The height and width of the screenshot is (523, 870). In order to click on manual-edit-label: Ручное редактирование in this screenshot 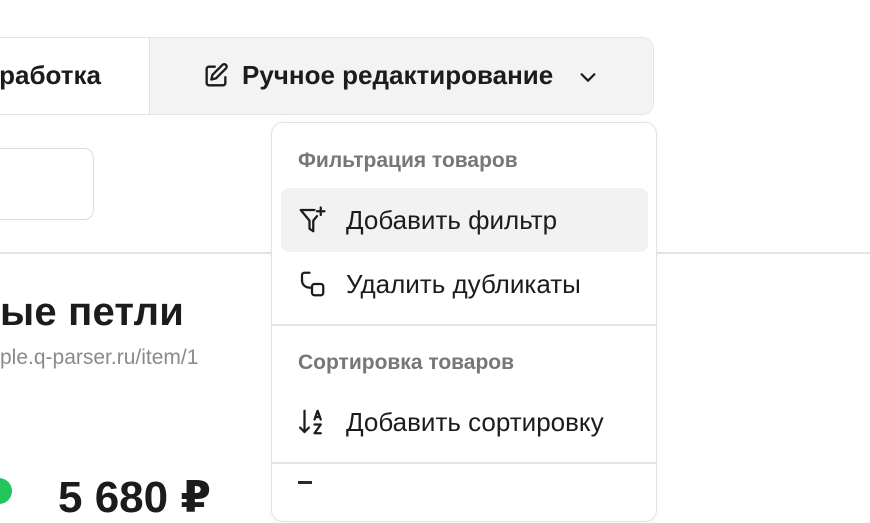, I will do `click(398, 75)`.